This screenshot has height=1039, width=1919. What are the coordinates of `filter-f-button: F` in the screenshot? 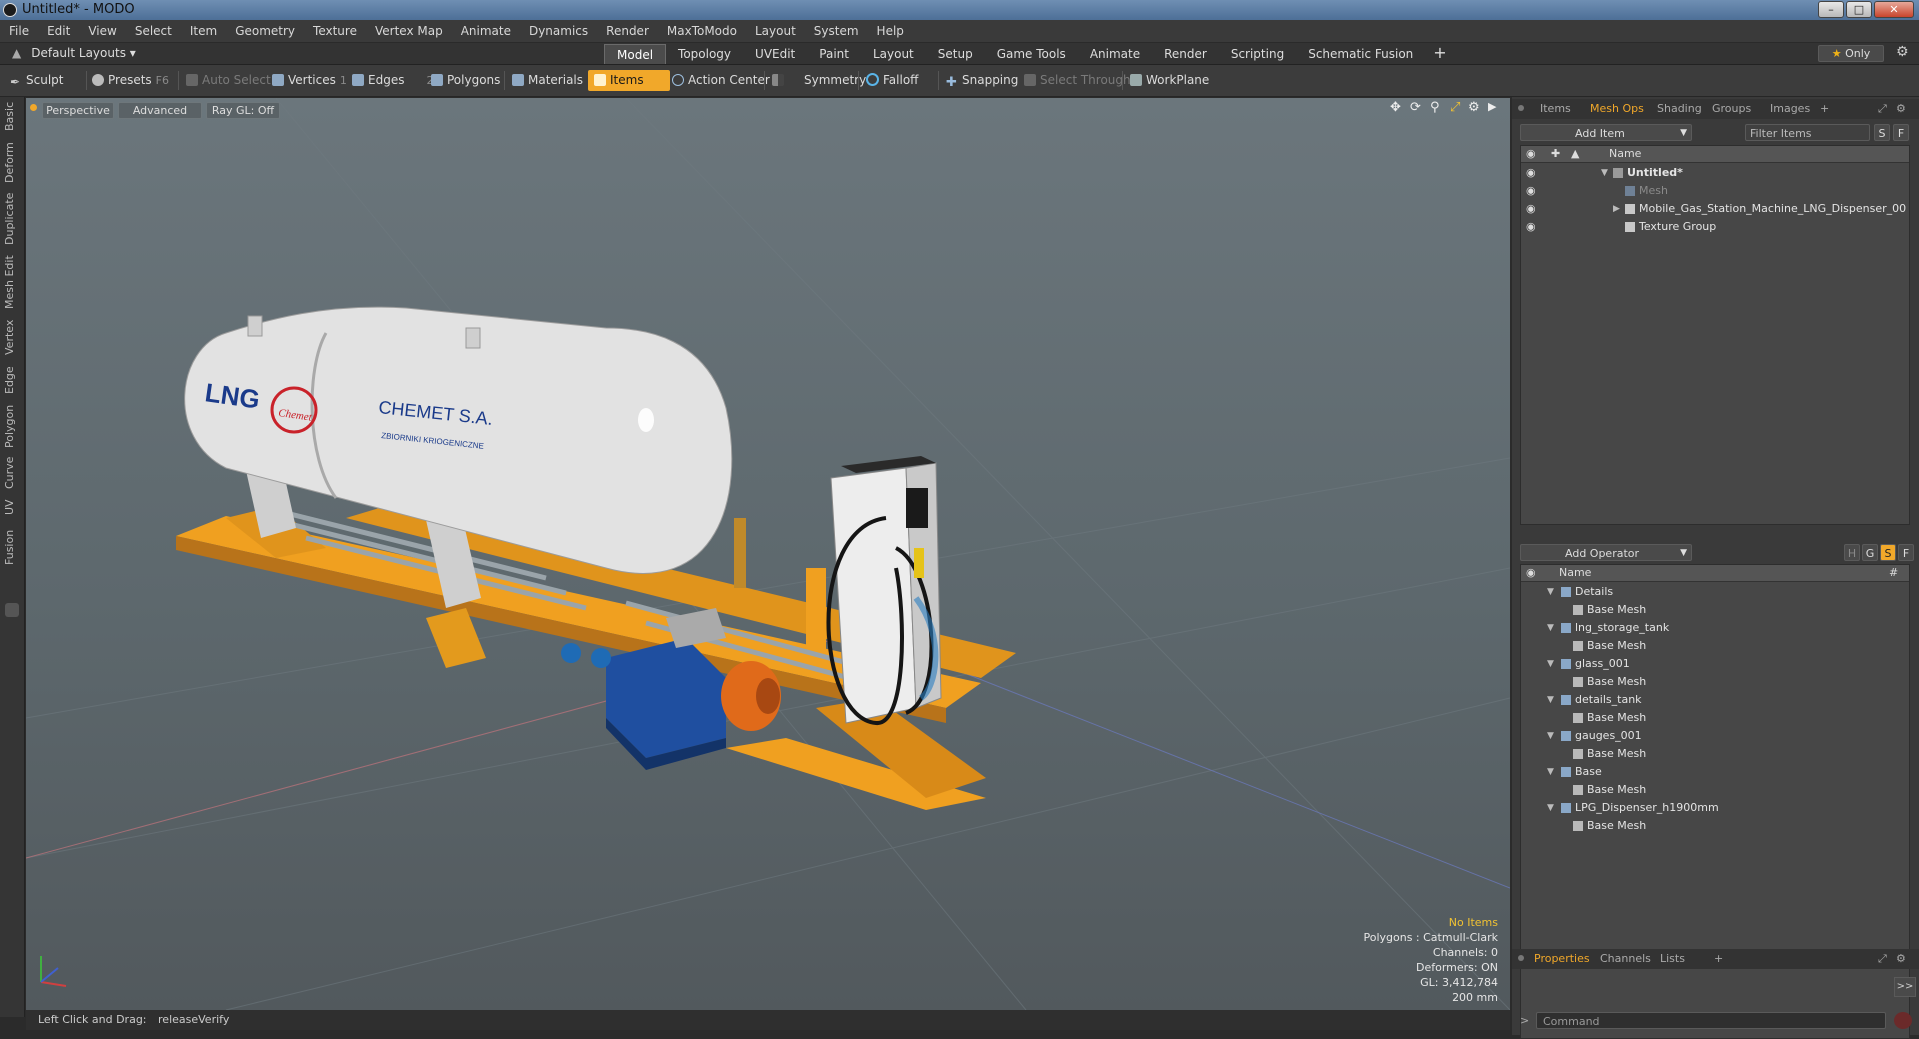 It's located at (1901, 132).